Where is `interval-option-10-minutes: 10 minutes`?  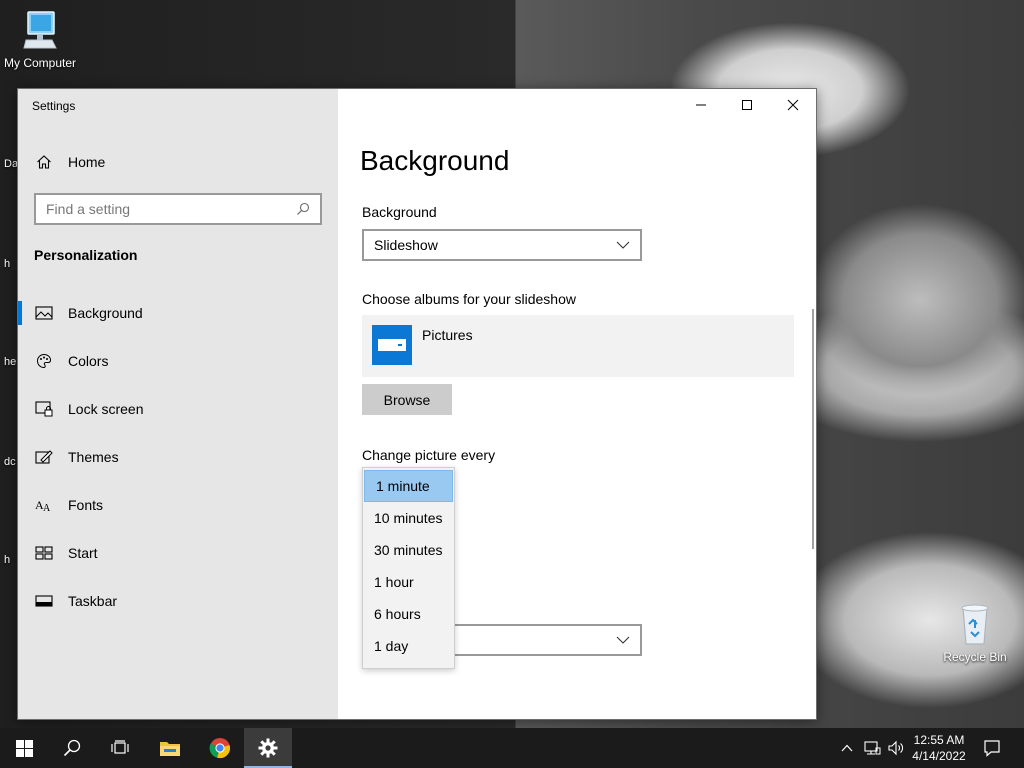 interval-option-10-minutes: 10 minutes is located at coordinates (408, 518).